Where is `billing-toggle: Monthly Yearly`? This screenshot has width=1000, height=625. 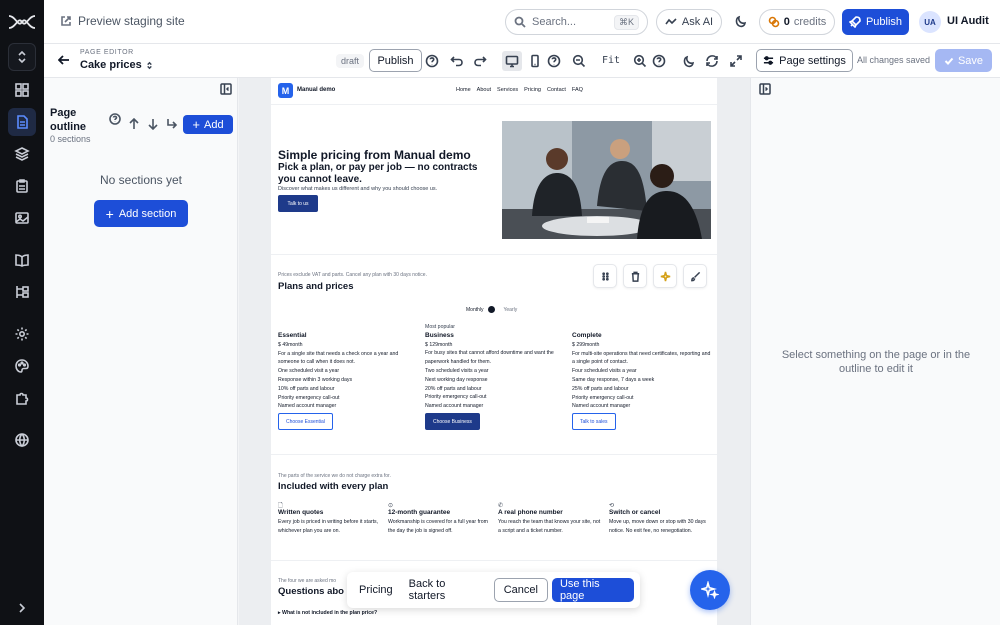 billing-toggle: Monthly Yearly is located at coordinates (491, 309).